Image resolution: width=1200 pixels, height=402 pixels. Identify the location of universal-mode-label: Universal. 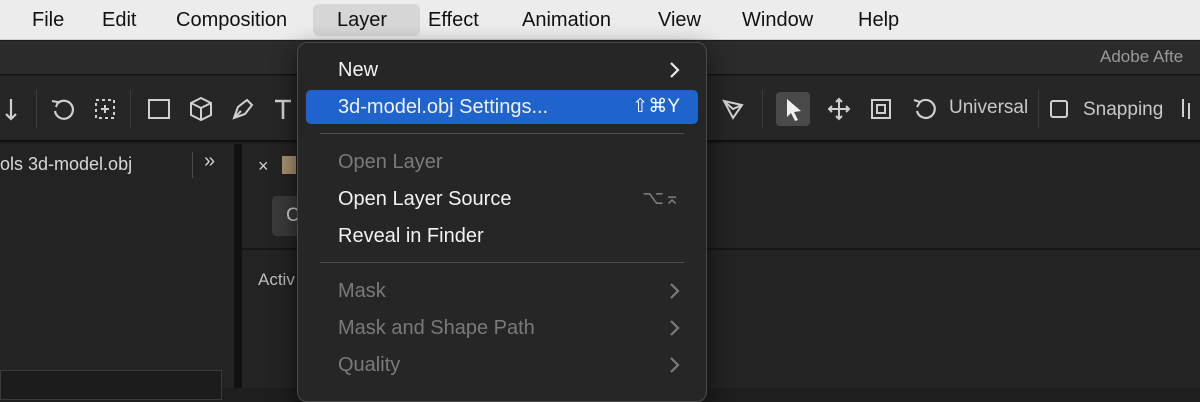
(988, 108).